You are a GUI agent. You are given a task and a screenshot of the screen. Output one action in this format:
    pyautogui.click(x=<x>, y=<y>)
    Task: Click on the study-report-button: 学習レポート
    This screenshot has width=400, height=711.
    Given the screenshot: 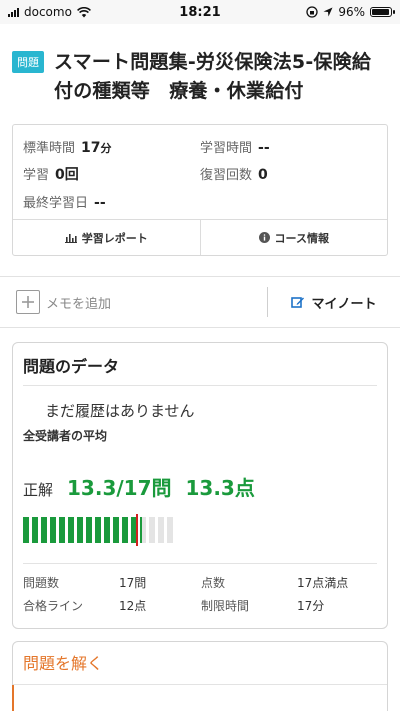 What is the action you would take?
    pyautogui.click(x=106, y=237)
    